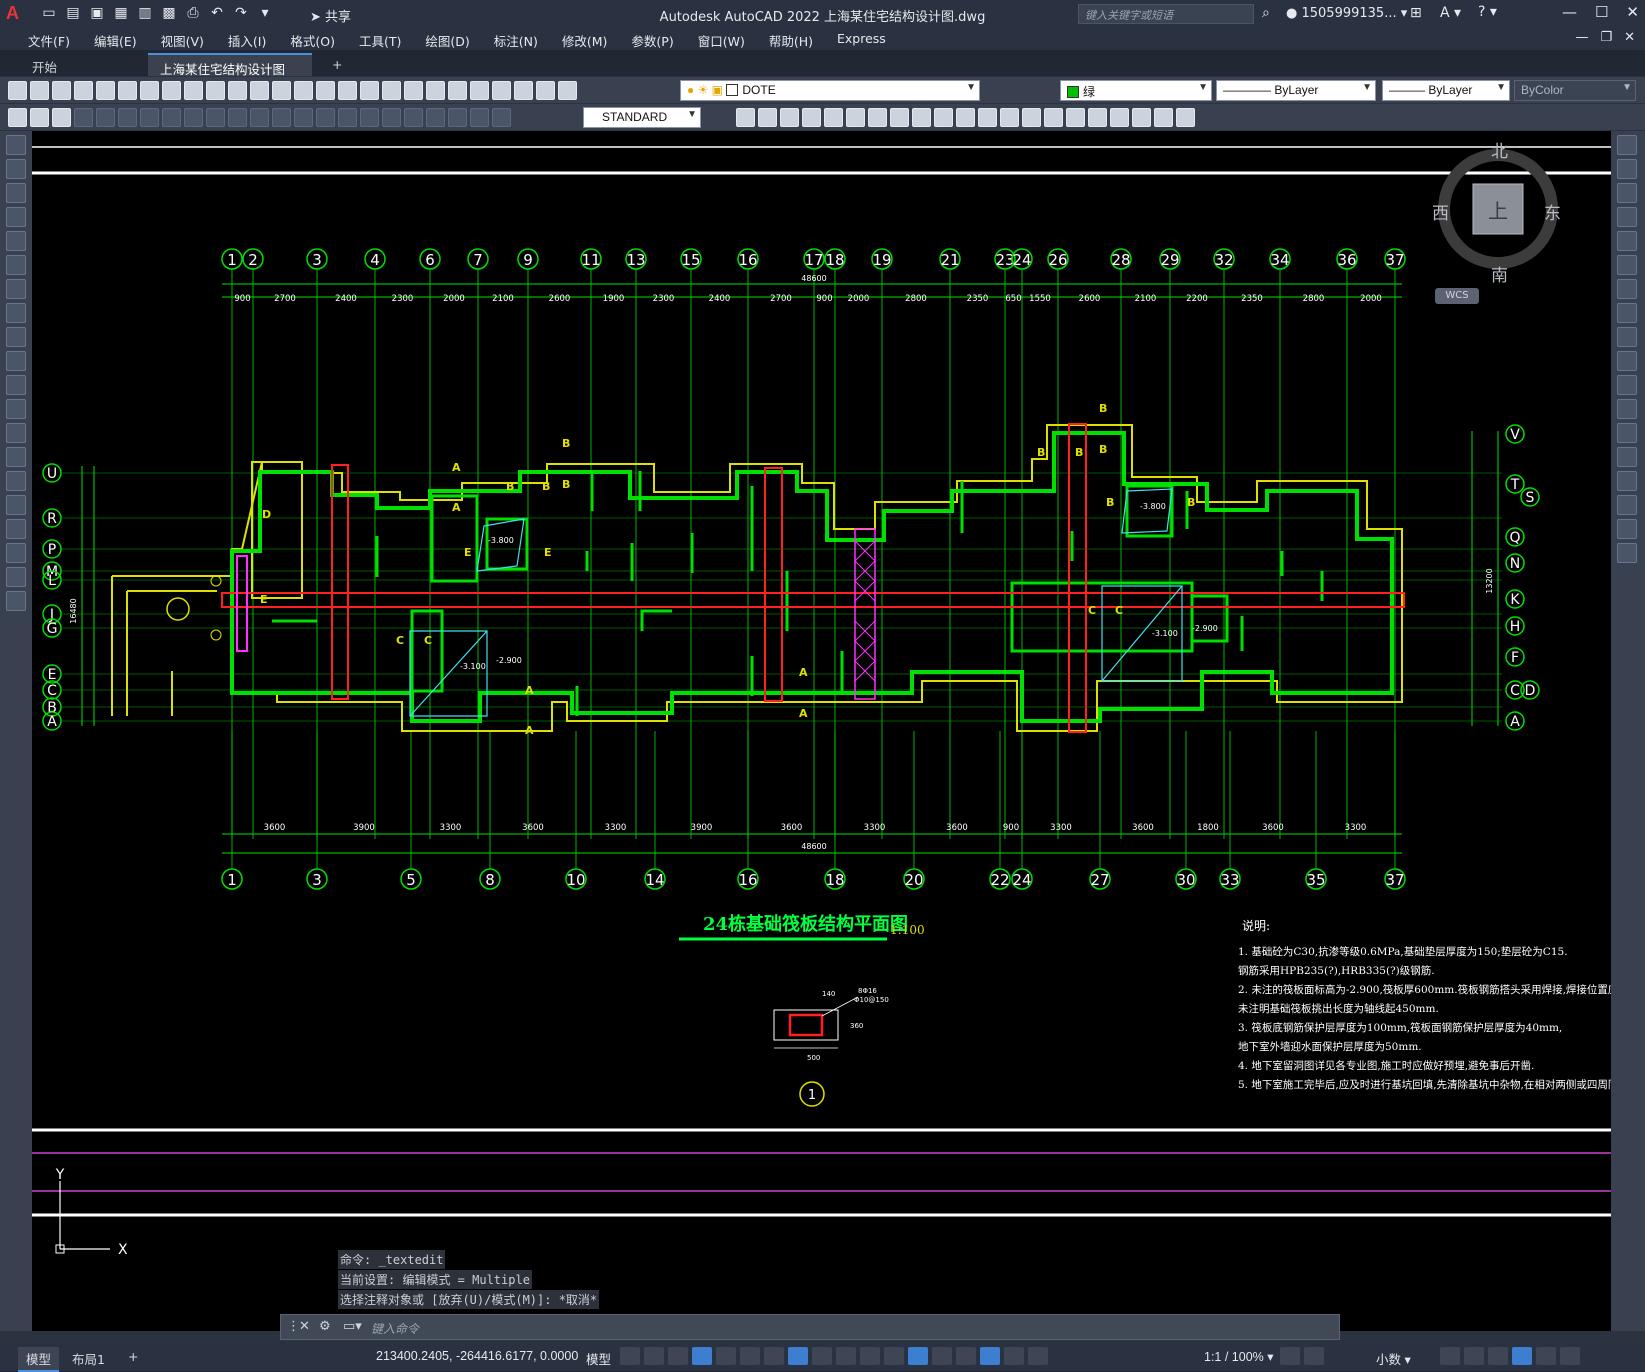  What do you see at coordinates (833, 117) in the screenshot?
I see `array-icon` at bounding box center [833, 117].